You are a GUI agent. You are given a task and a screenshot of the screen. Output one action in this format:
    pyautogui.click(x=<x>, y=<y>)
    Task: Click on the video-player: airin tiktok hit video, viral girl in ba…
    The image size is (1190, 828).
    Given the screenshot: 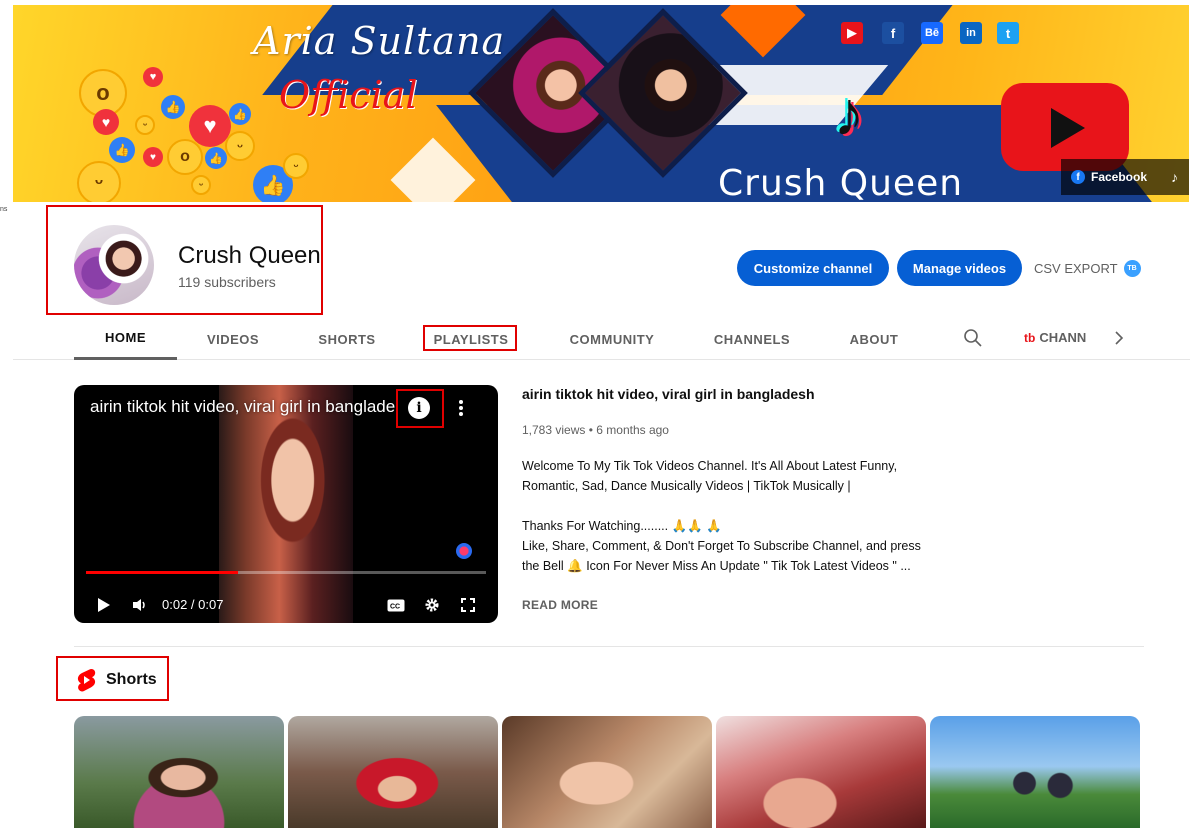 What is the action you would take?
    pyautogui.click(x=286, y=504)
    